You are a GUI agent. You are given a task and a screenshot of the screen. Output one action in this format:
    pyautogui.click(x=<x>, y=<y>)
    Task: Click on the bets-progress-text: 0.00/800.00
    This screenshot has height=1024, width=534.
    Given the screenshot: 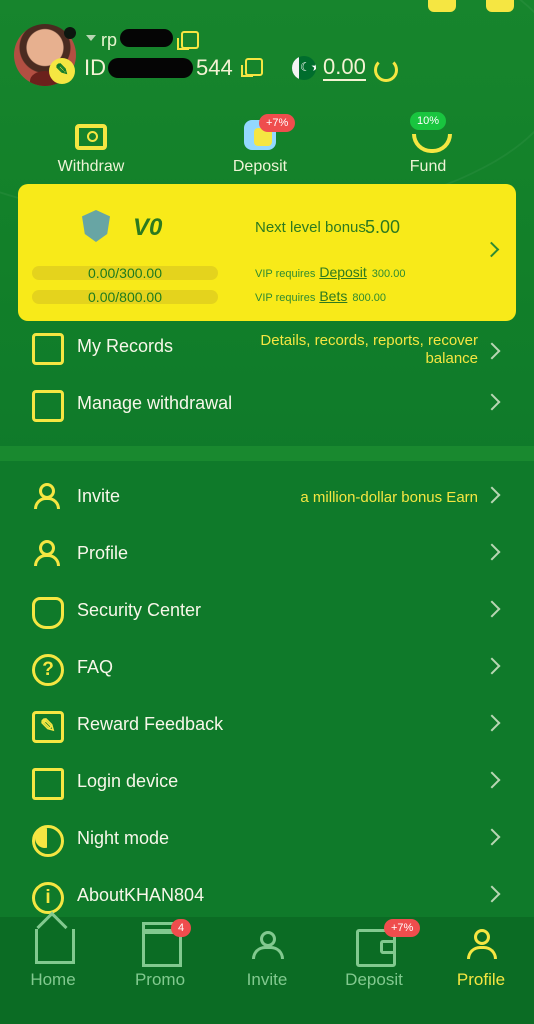 What is the action you would take?
    pyautogui.click(x=125, y=297)
    